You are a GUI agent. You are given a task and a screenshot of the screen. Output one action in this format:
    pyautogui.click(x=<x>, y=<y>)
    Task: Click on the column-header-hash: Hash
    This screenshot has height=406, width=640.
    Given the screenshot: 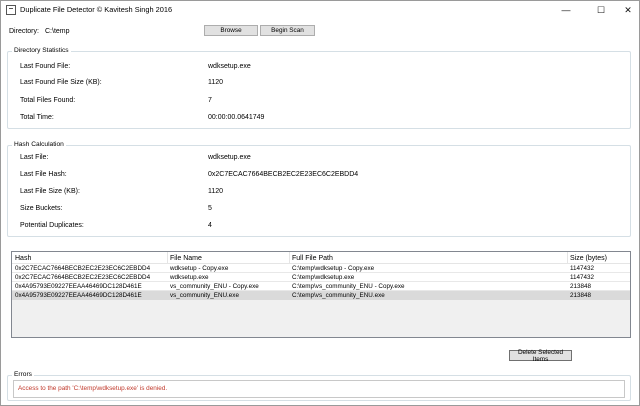 What is the action you would take?
    pyautogui.click(x=23, y=258)
    